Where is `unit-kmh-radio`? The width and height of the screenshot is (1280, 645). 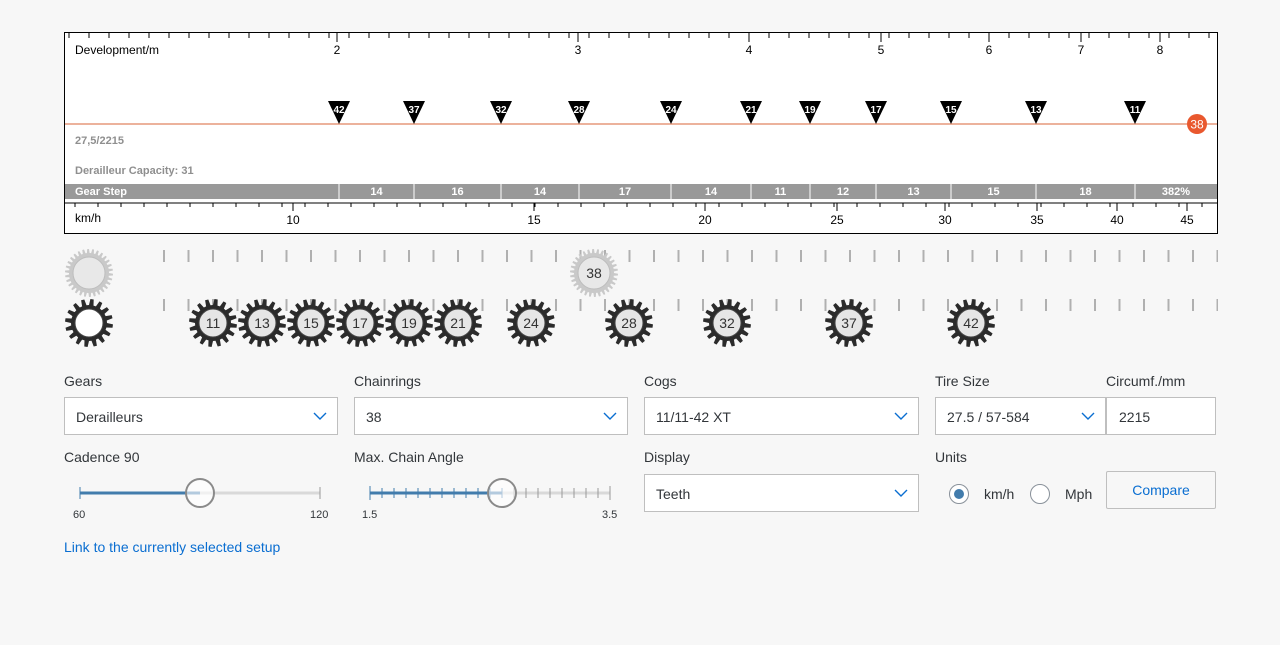 unit-kmh-radio is located at coordinates (959, 494).